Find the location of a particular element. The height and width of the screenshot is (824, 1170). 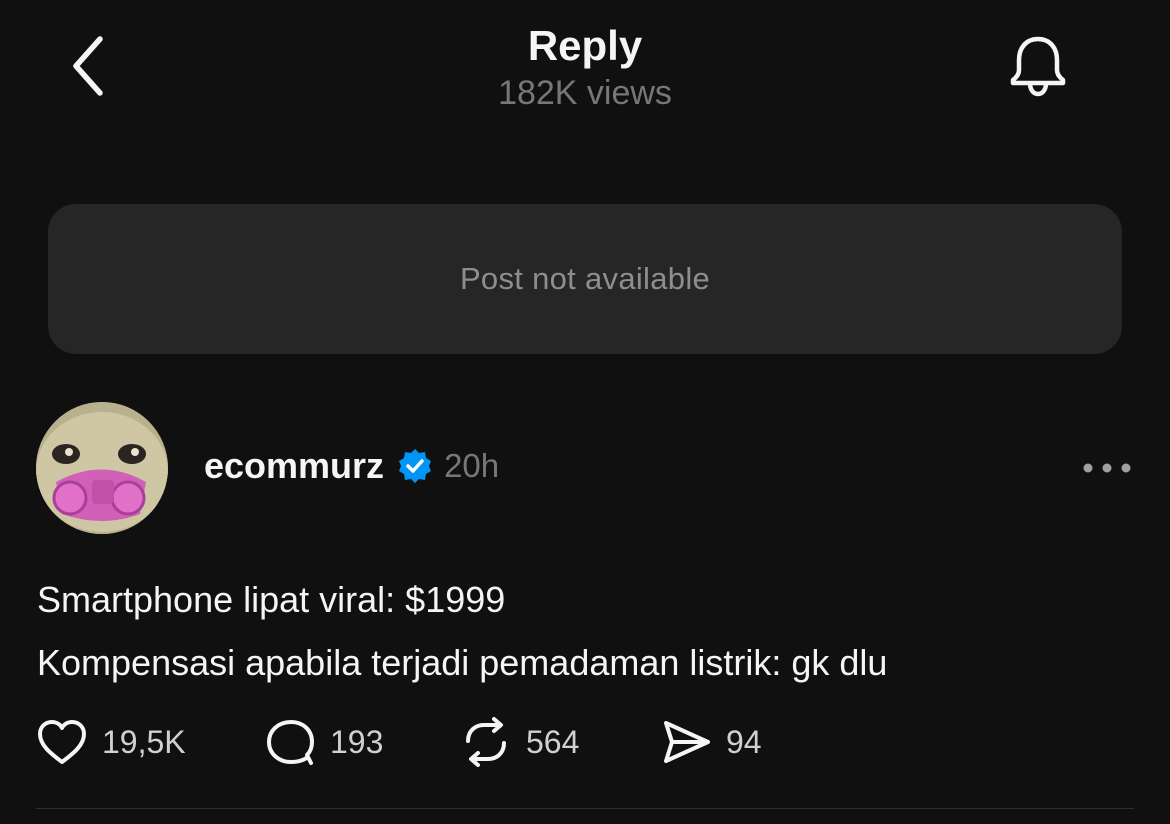

like-count: 19,5K is located at coordinates (144, 741).